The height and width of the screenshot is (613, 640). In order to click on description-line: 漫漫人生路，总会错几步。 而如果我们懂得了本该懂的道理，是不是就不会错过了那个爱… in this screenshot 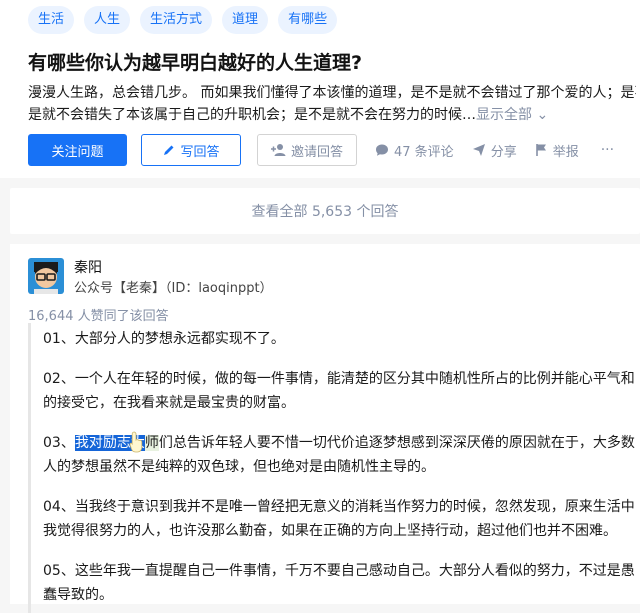, I will do `click(332, 93)`.